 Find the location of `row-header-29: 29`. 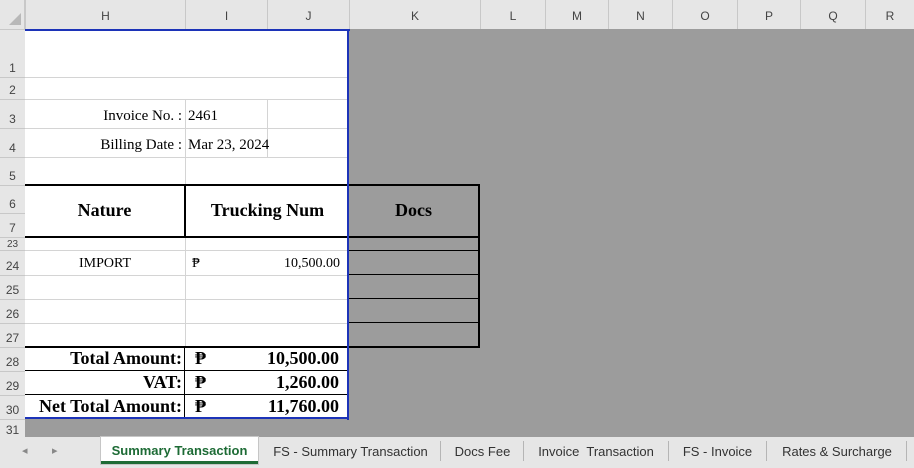

row-header-29: 29 is located at coordinates (12, 383).